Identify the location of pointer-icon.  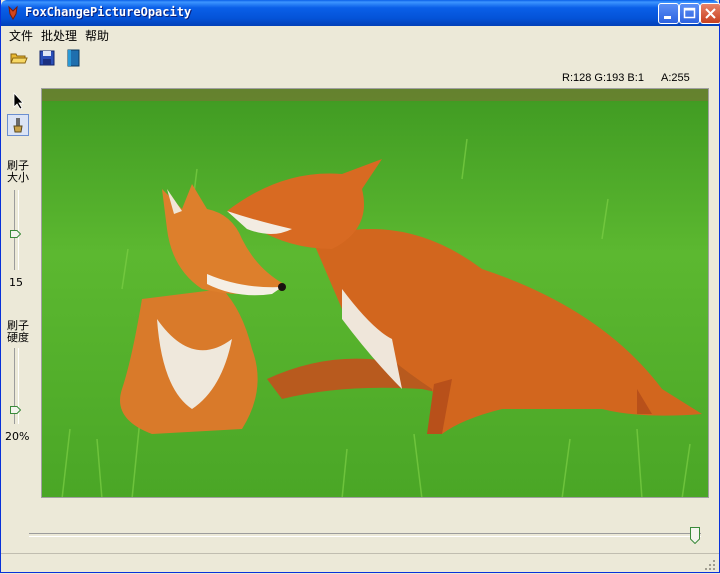
(19, 101).